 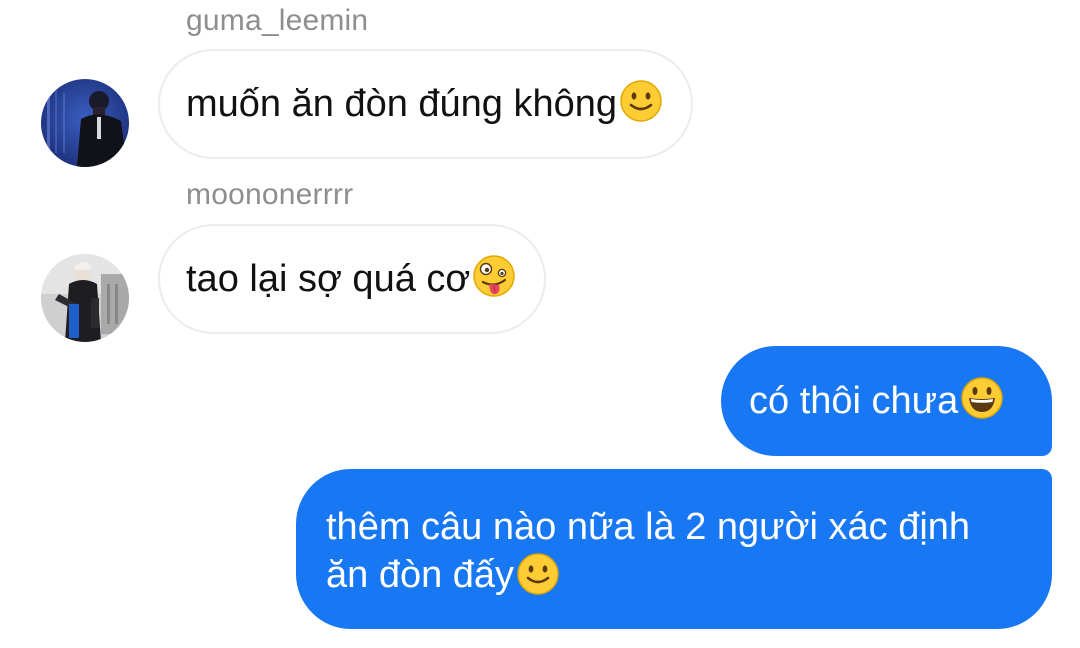 What do you see at coordinates (854, 400) in the screenshot?
I see `message-text: có thôi chưa` at bounding box center [854, 400].